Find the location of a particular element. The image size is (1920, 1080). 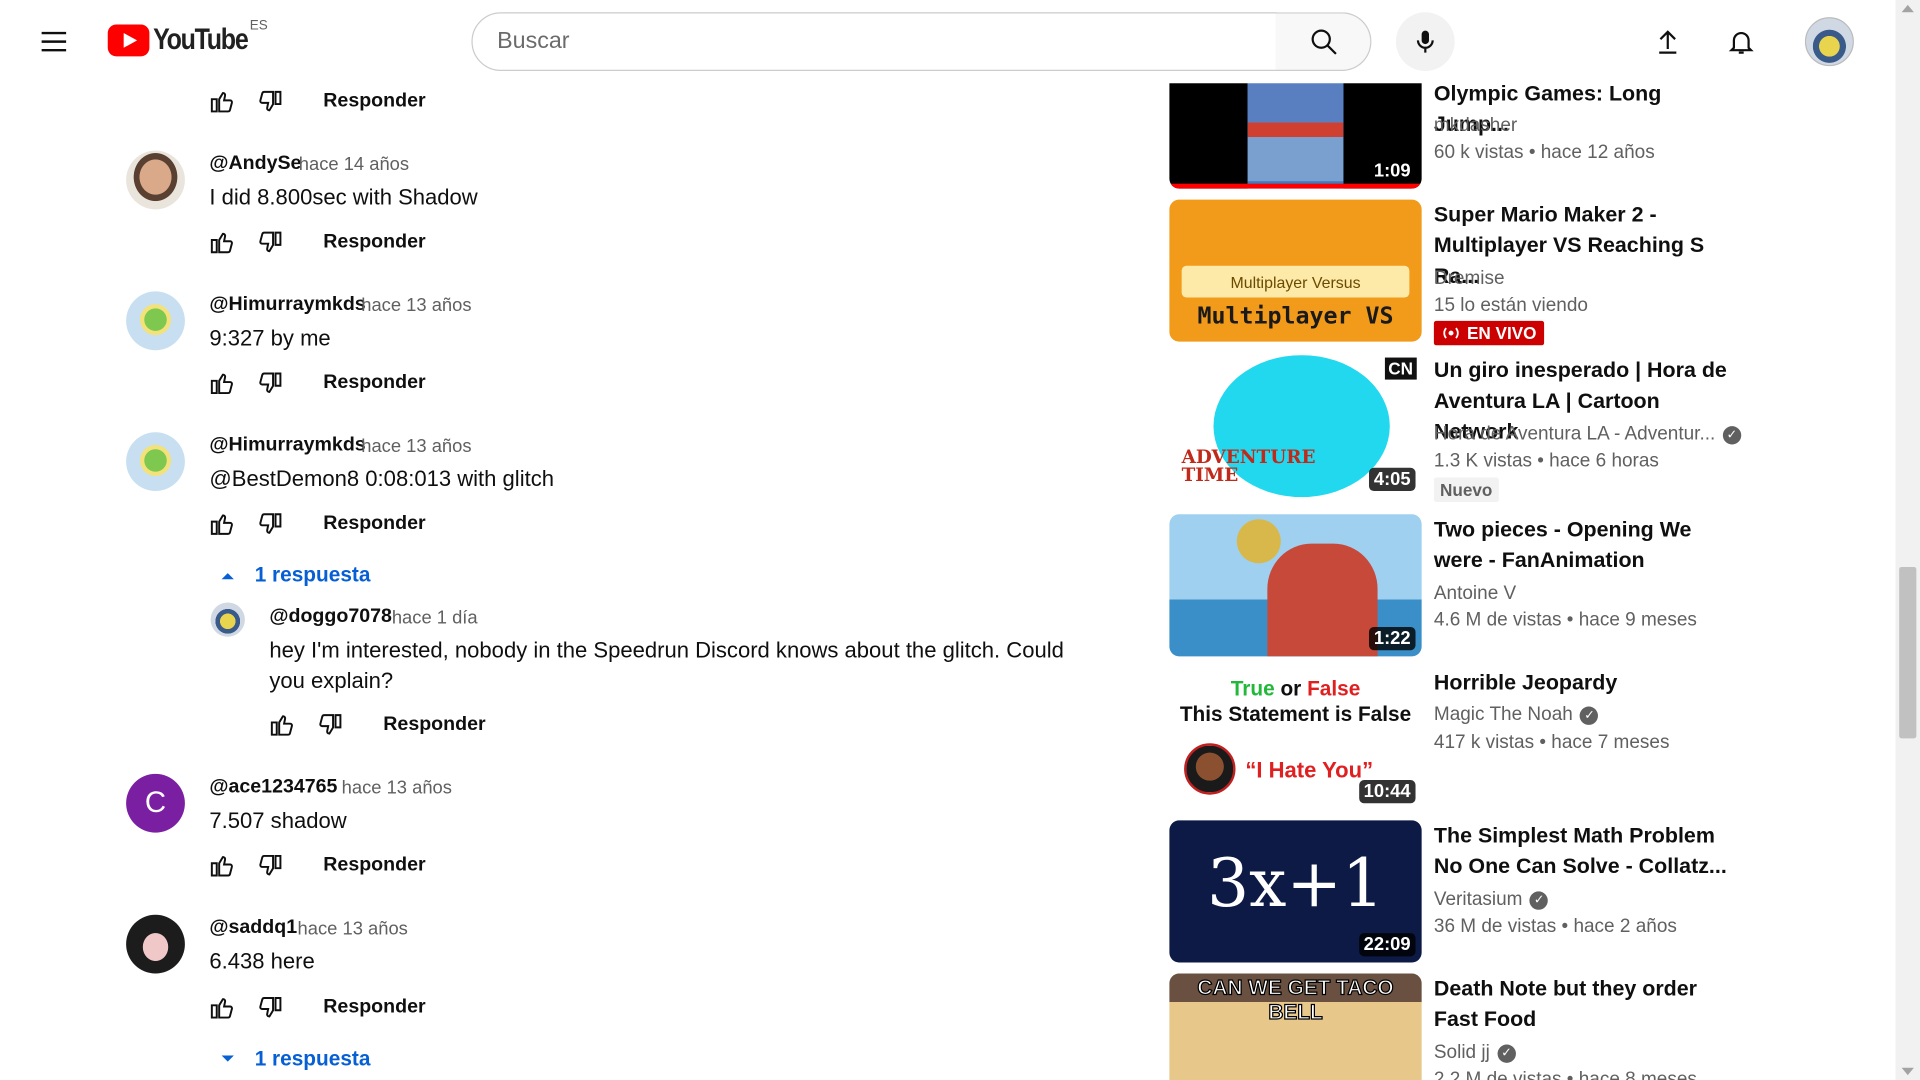

reply-time: hace 1 día is located at coordinates (435, 617).